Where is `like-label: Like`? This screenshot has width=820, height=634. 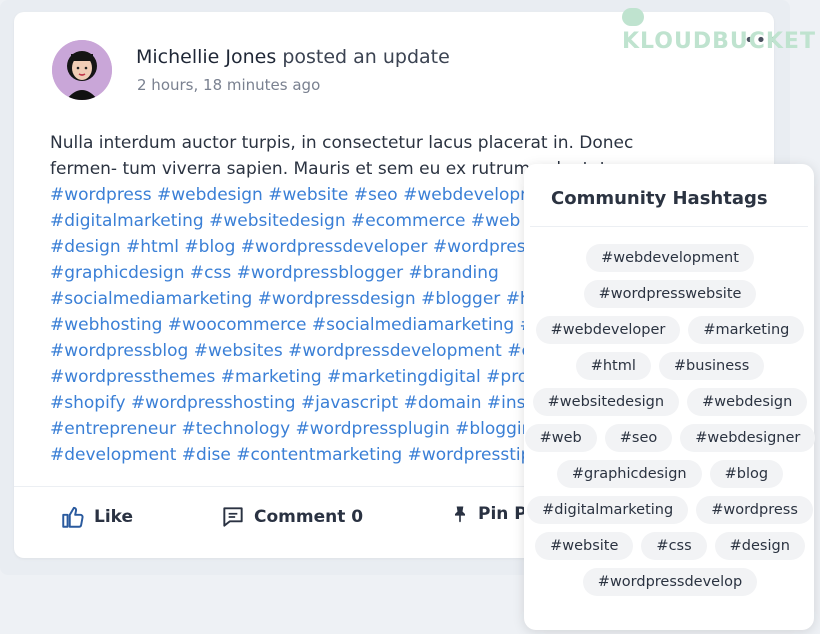 like-label: Like is located at coordinates (114, 517).